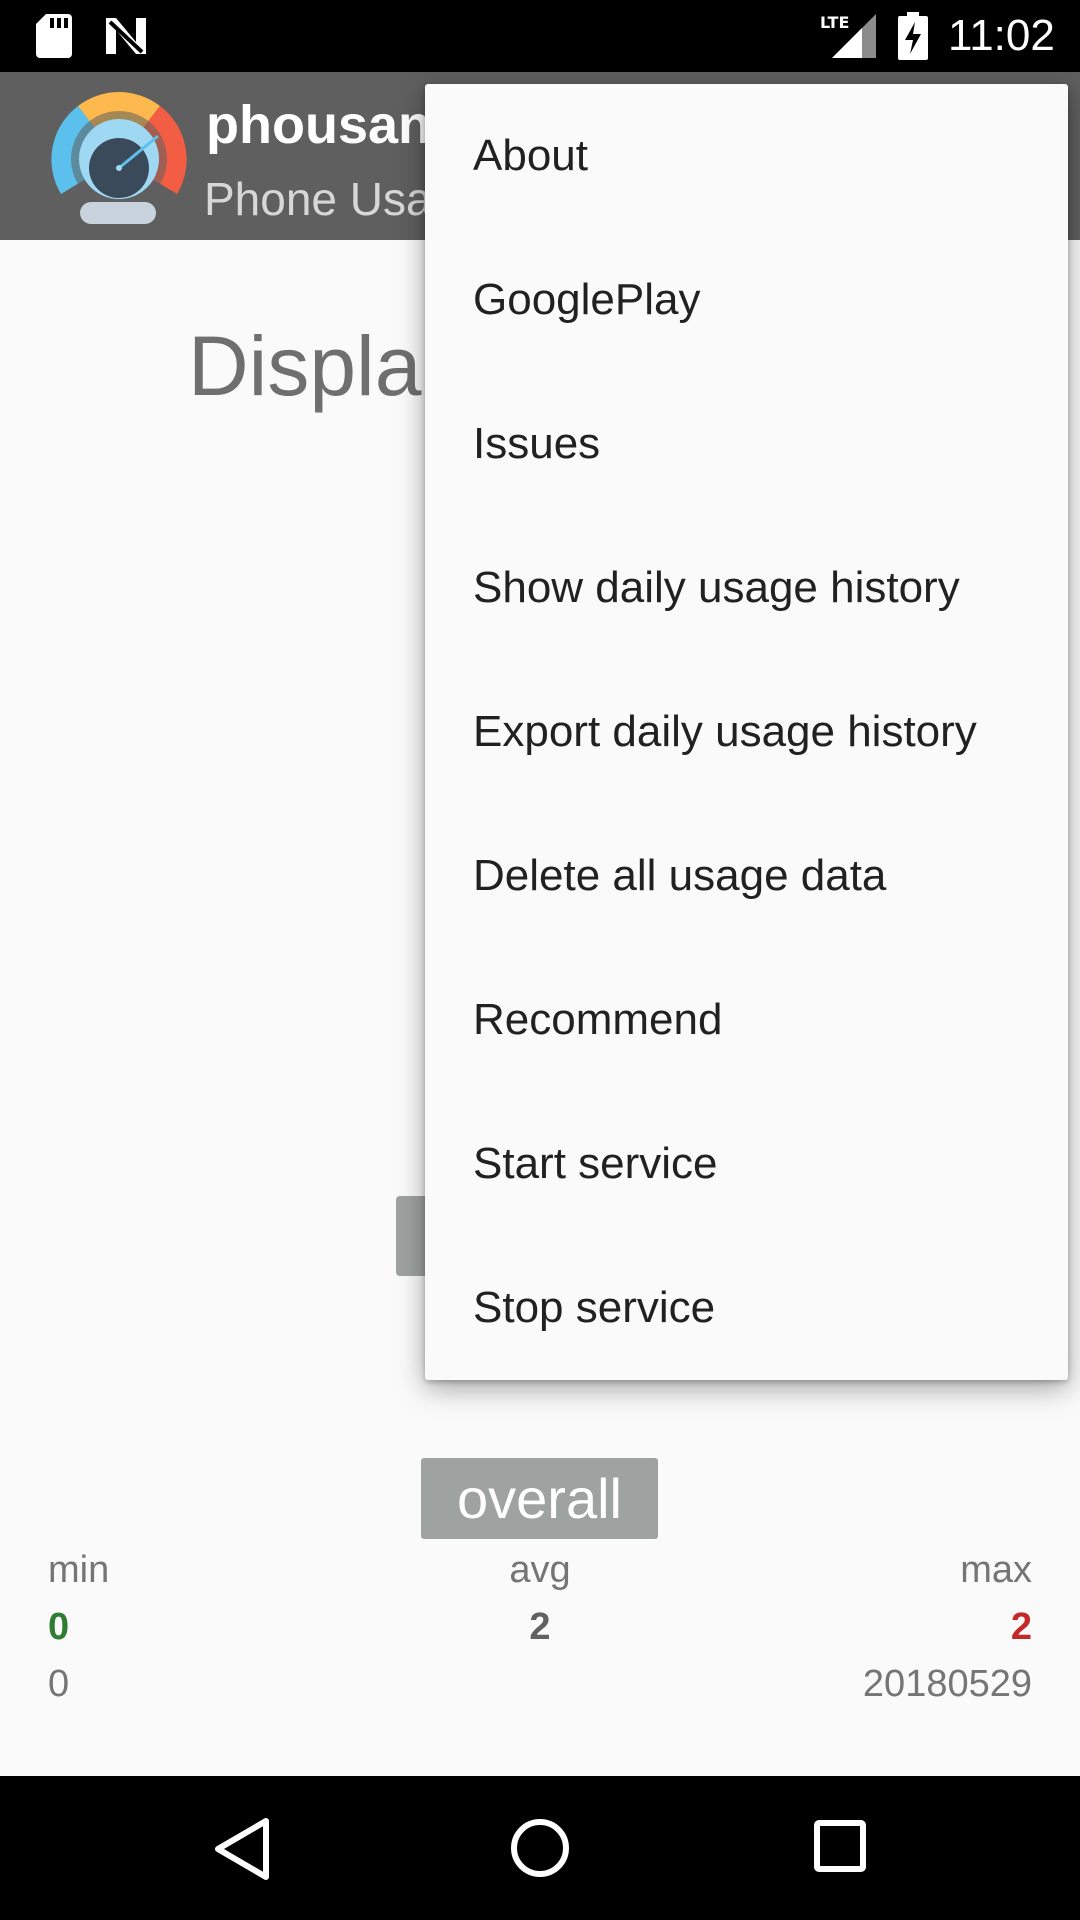 Image resolution: width=1080 pixels, height=1920 pixels. Describe the element at coordinates (913, 36) in the screenshot. I see `battery-charging-icon` at that location.